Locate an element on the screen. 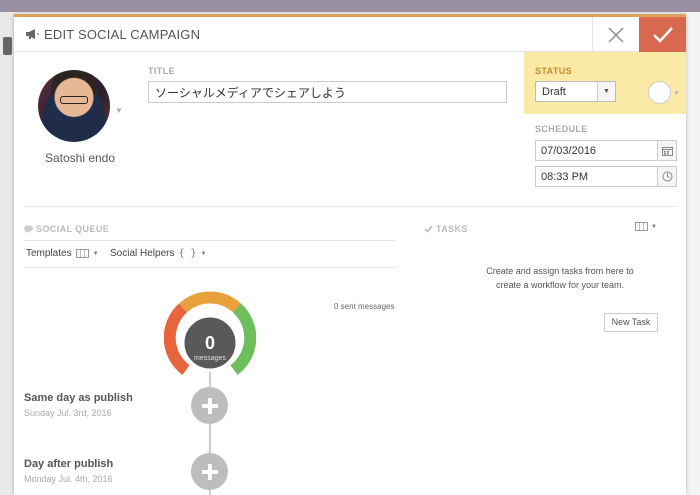 This screenshot has height=495, width=700. background-right-rail is located at coordinates (693, 253).